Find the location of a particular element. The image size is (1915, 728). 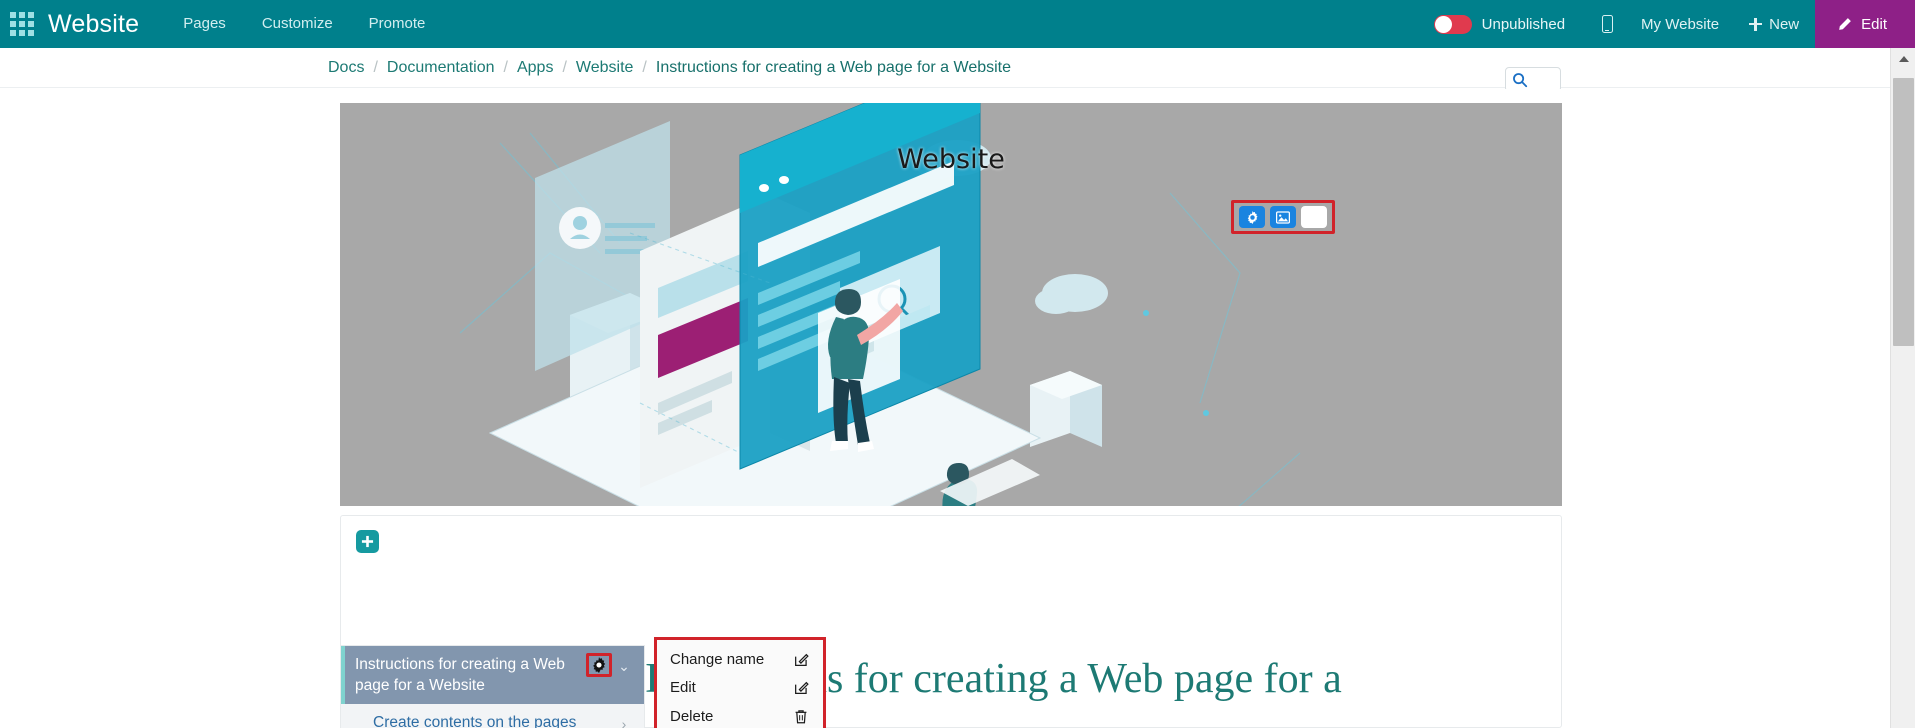

publish-toggle-knob is located at coordinates (1443, 24).